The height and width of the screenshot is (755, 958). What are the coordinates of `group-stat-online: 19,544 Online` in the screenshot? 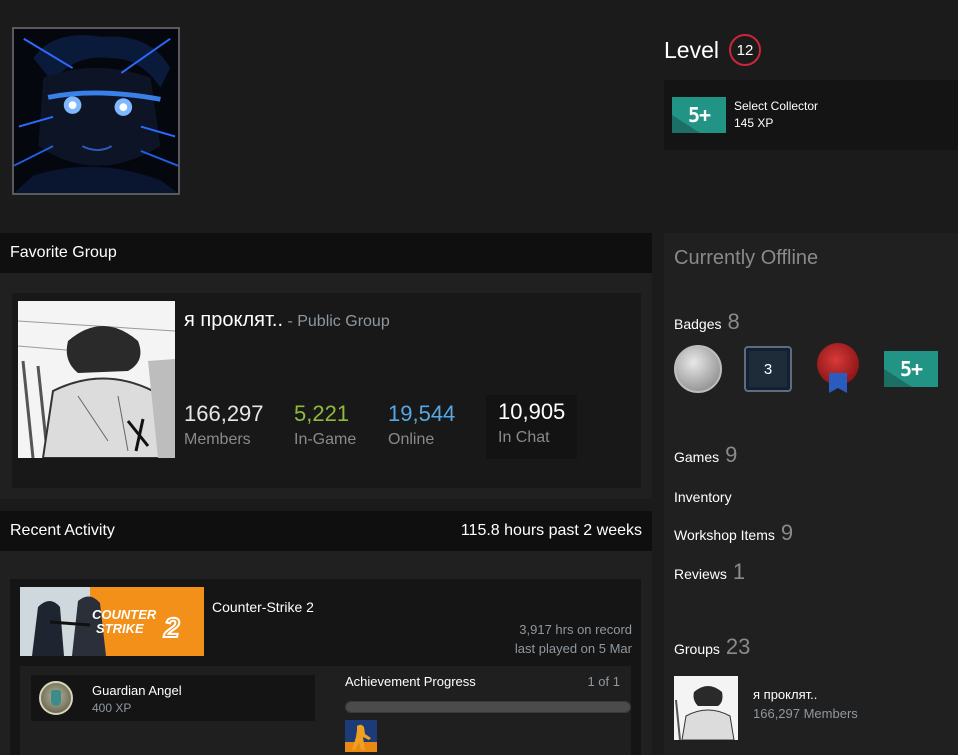 It's located at (421, 426).